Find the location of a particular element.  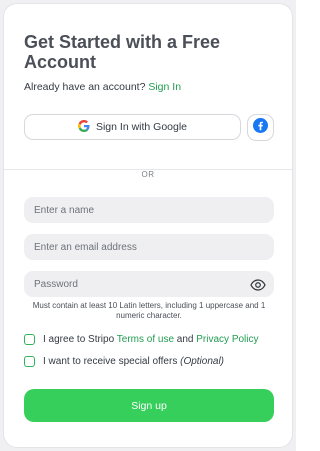

facebook-sign-in-button is located at coordinates (260, 127).